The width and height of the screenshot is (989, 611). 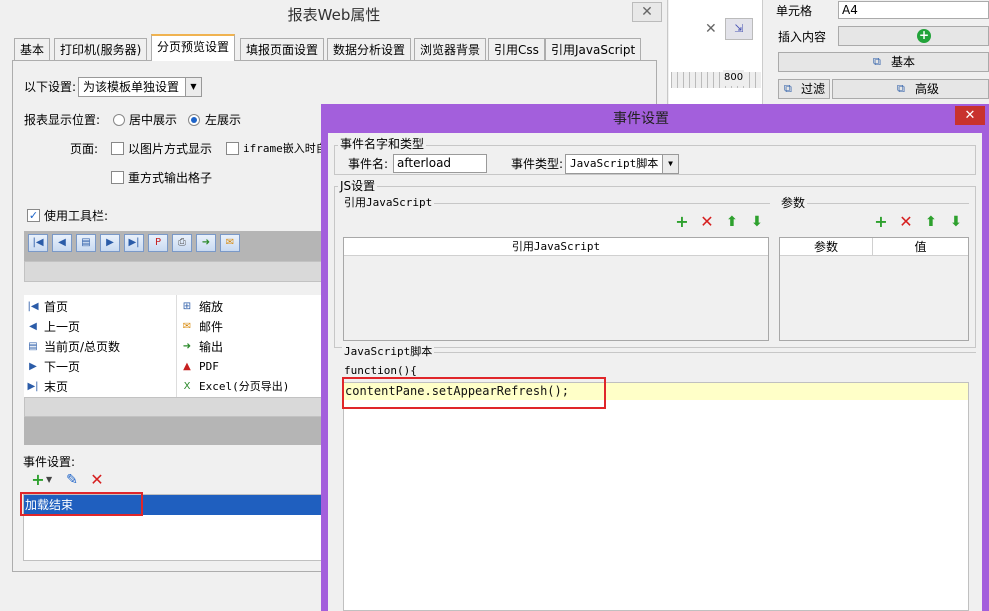 I want to click on advanced-button: ⧉ 高级, so click(x=910, y=89).